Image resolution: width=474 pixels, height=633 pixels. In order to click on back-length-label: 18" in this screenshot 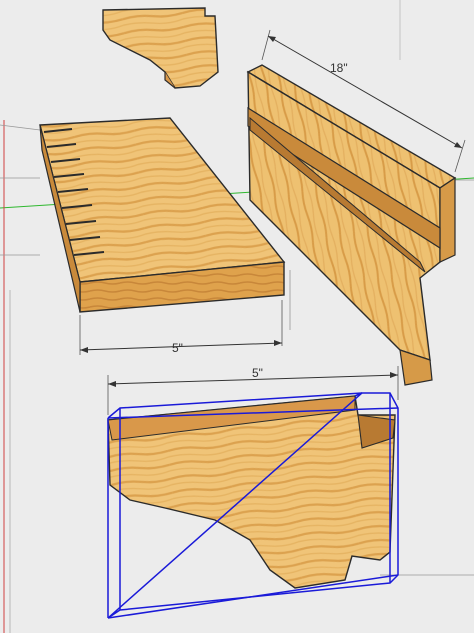, I will do `click(339, 68)`.